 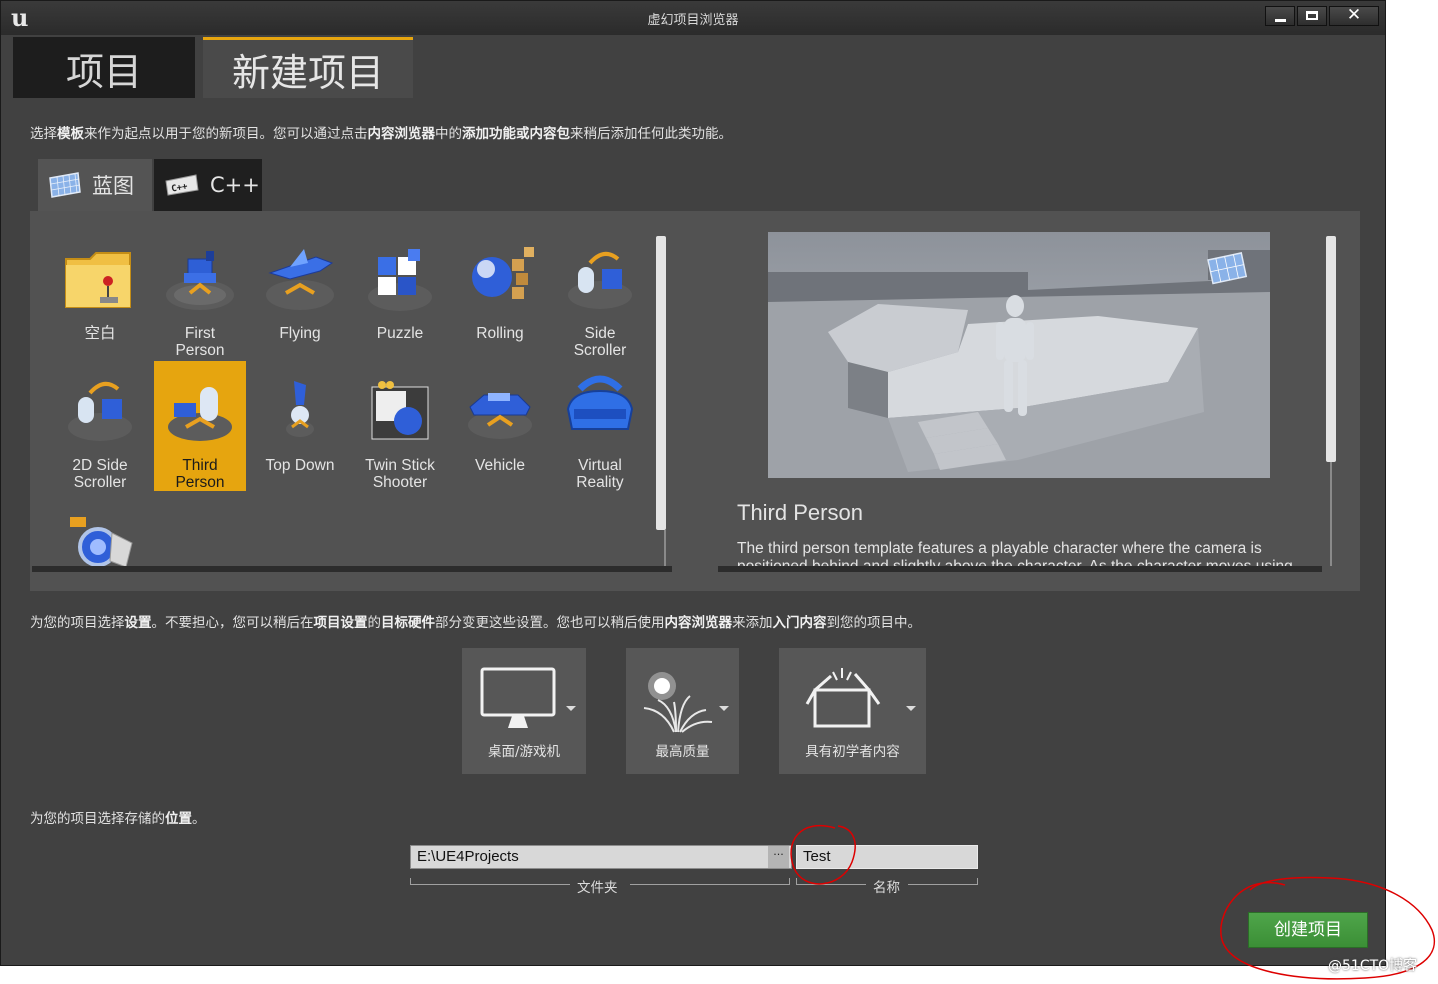 I want to click on name-label-bracket, so click(x=977, y=881).